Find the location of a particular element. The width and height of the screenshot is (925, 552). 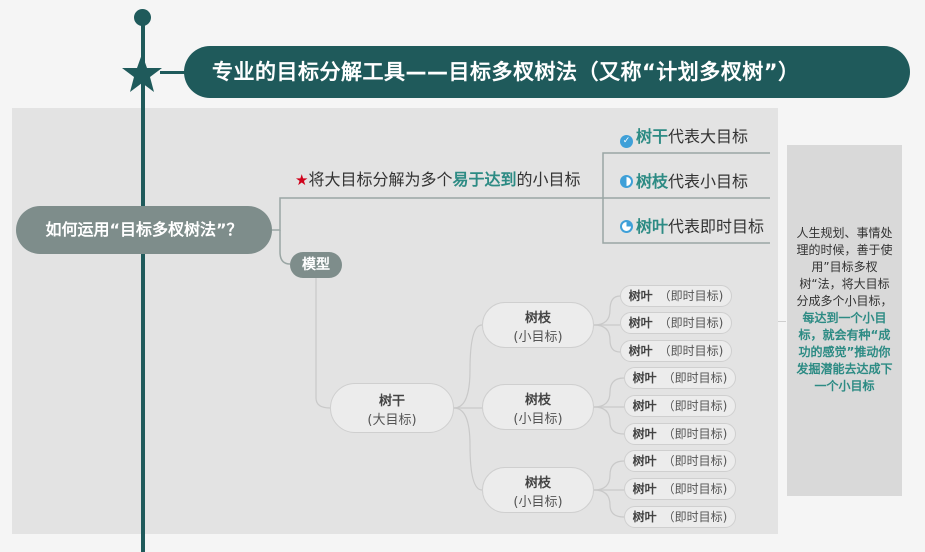

quarter-circle-icon is located at coordinates (626, 226).